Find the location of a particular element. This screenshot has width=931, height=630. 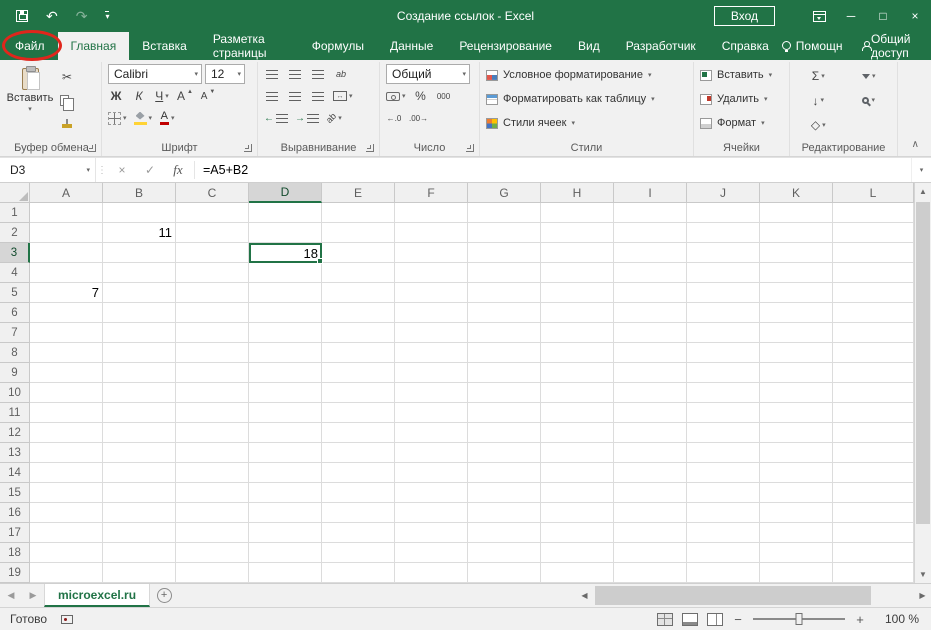

cell-E5 is located at coordinates (358, 293).